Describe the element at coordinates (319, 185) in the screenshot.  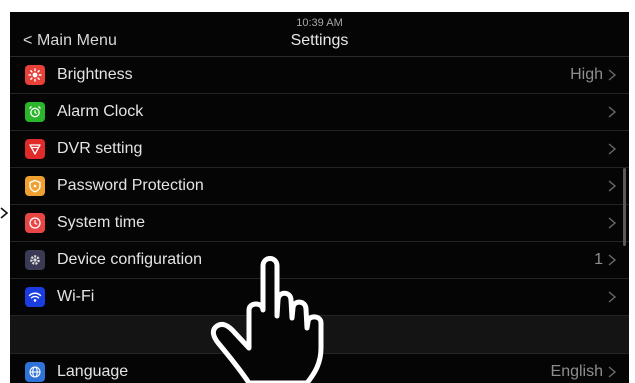
I see `settings-item-password-protection: Password Protection` at that location.